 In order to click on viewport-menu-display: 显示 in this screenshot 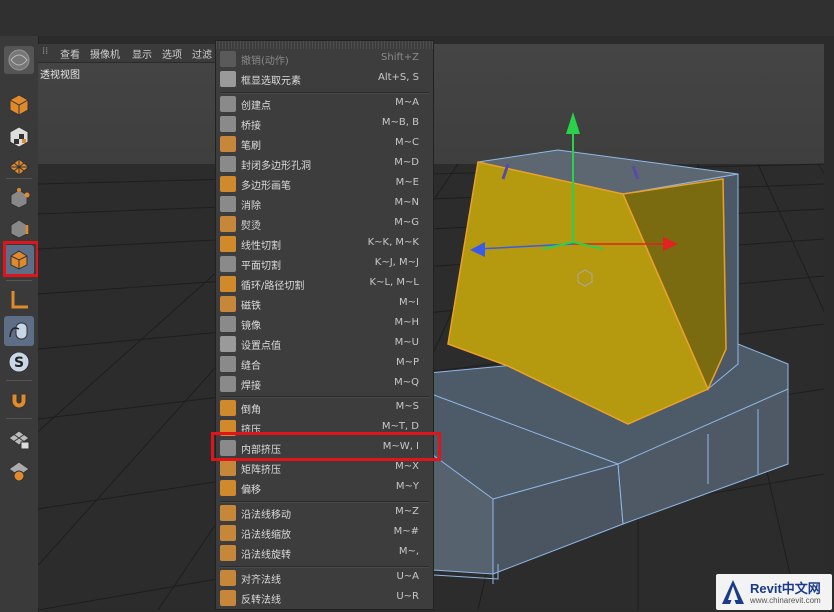, I will do `click(142, 53)`.